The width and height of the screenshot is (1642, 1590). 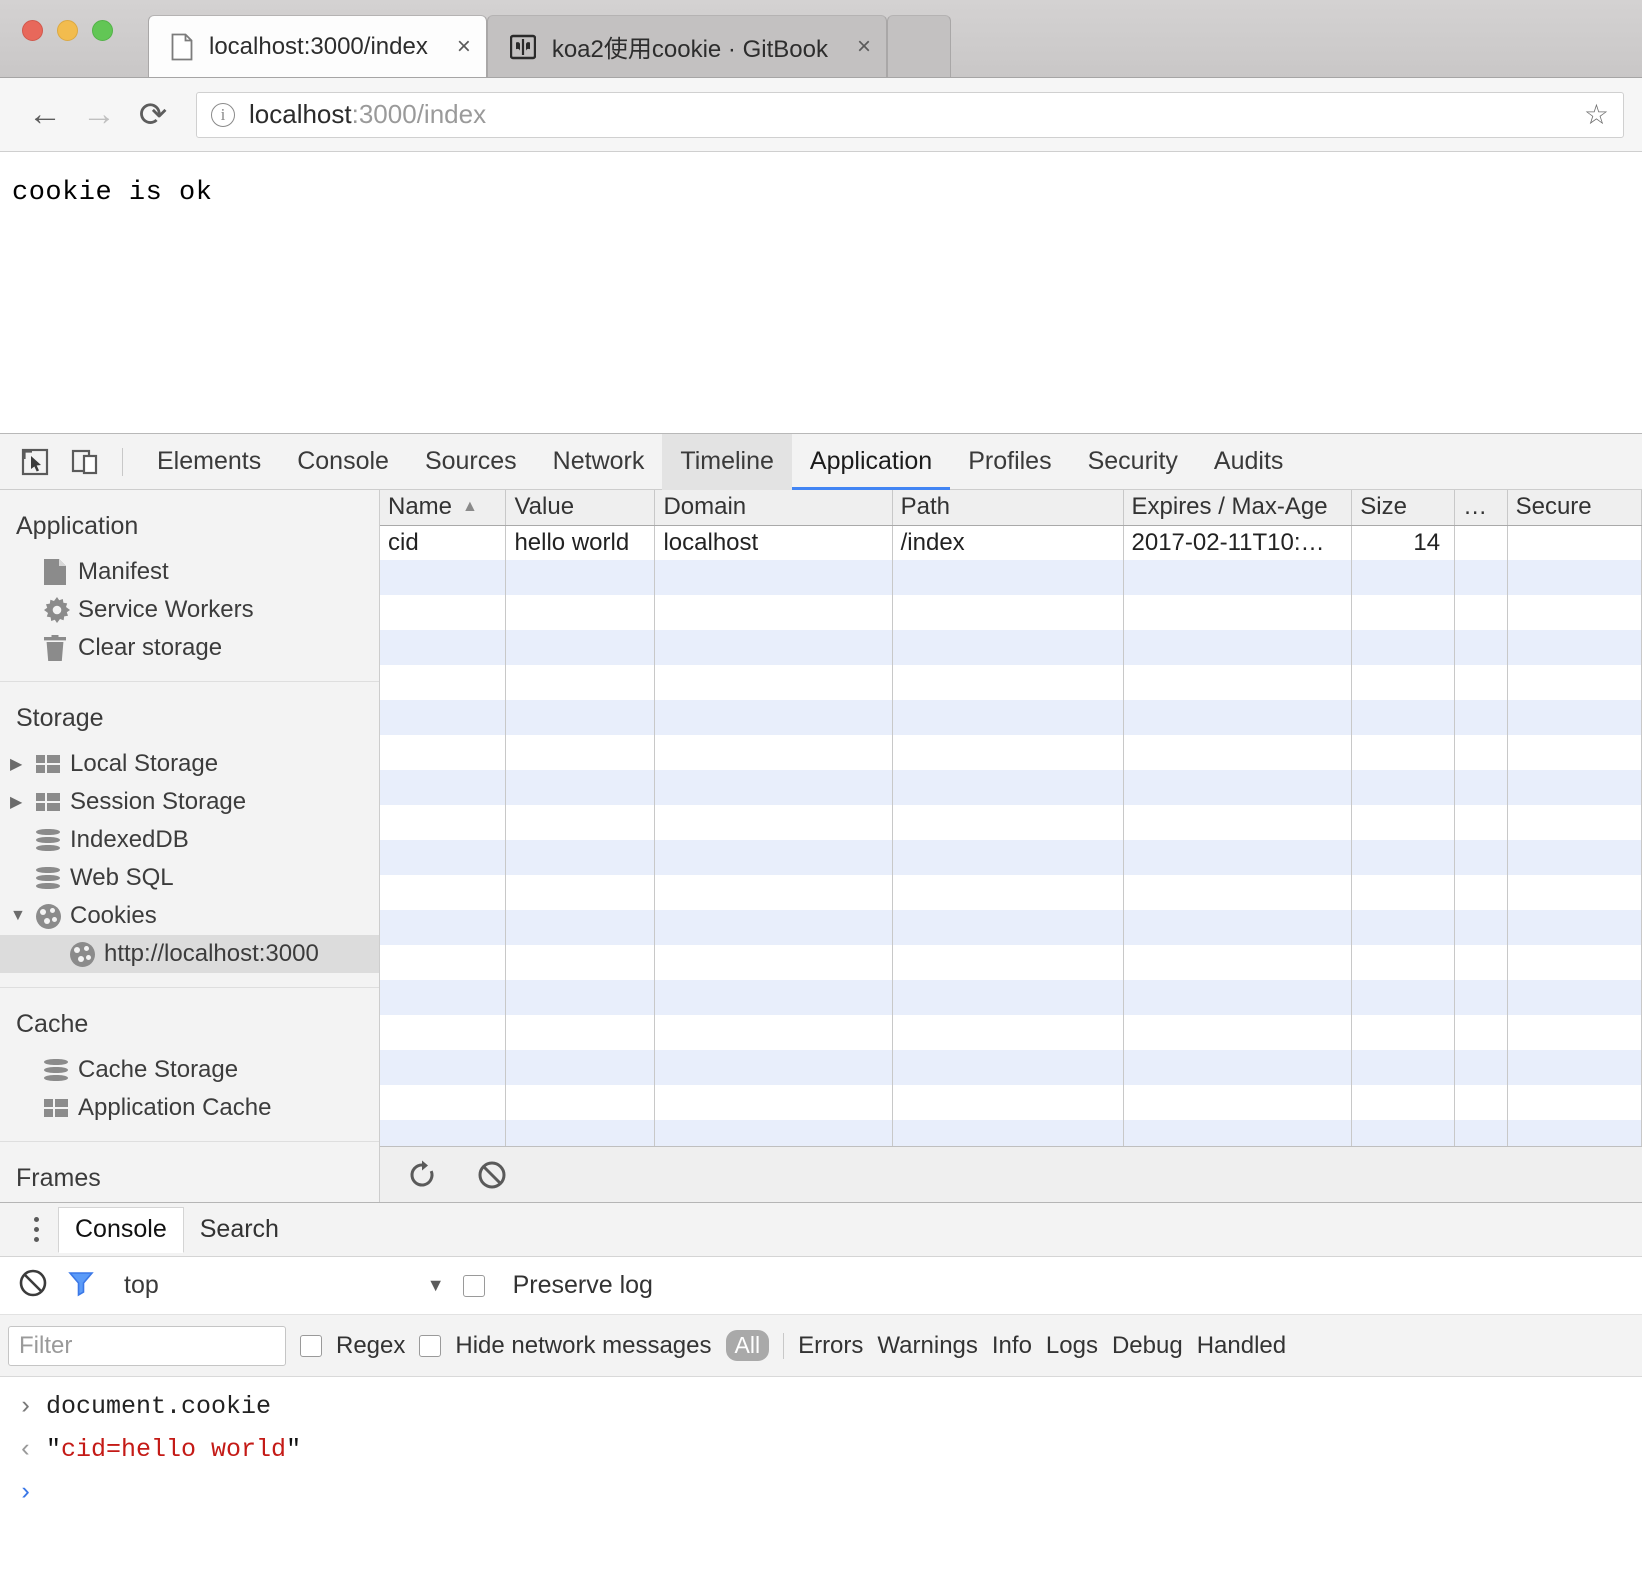 What do you see at coordinates (821, 1492) in the screenshot?
I see `console-prompt-line: ›` at bounding box center [821, 1492].